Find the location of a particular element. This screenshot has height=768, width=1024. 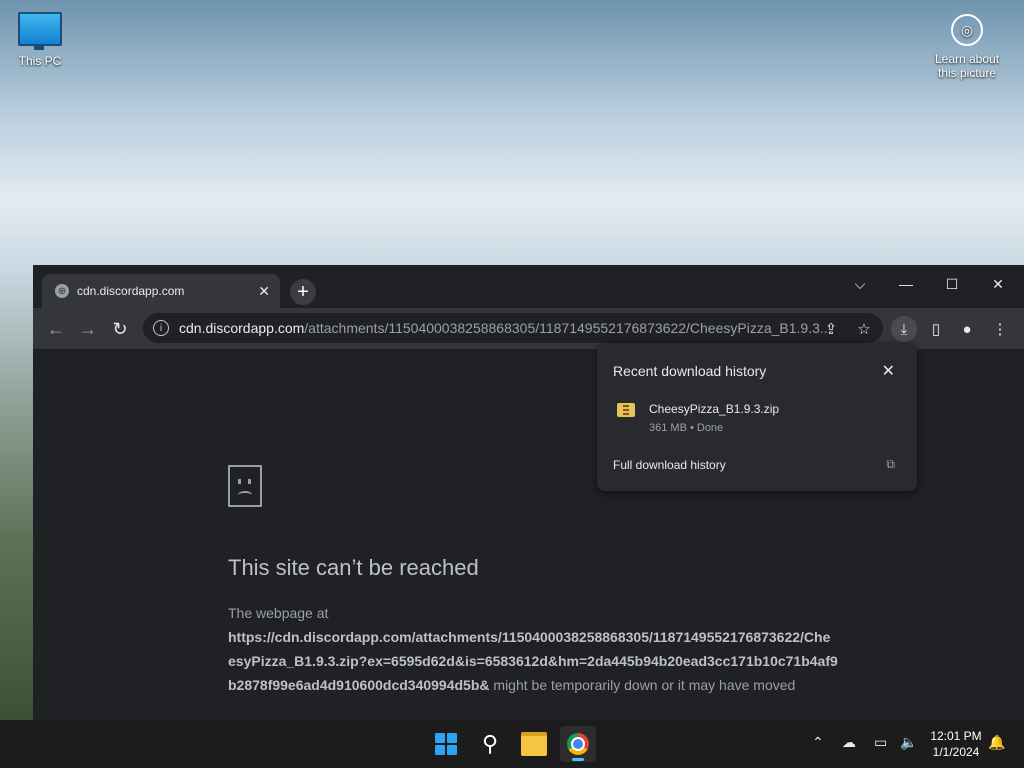

tab-strip: ⊕ cdn.discordapp.com ✕ + ⌵ — ☐ ✕ is located at coordinates (528, 286).